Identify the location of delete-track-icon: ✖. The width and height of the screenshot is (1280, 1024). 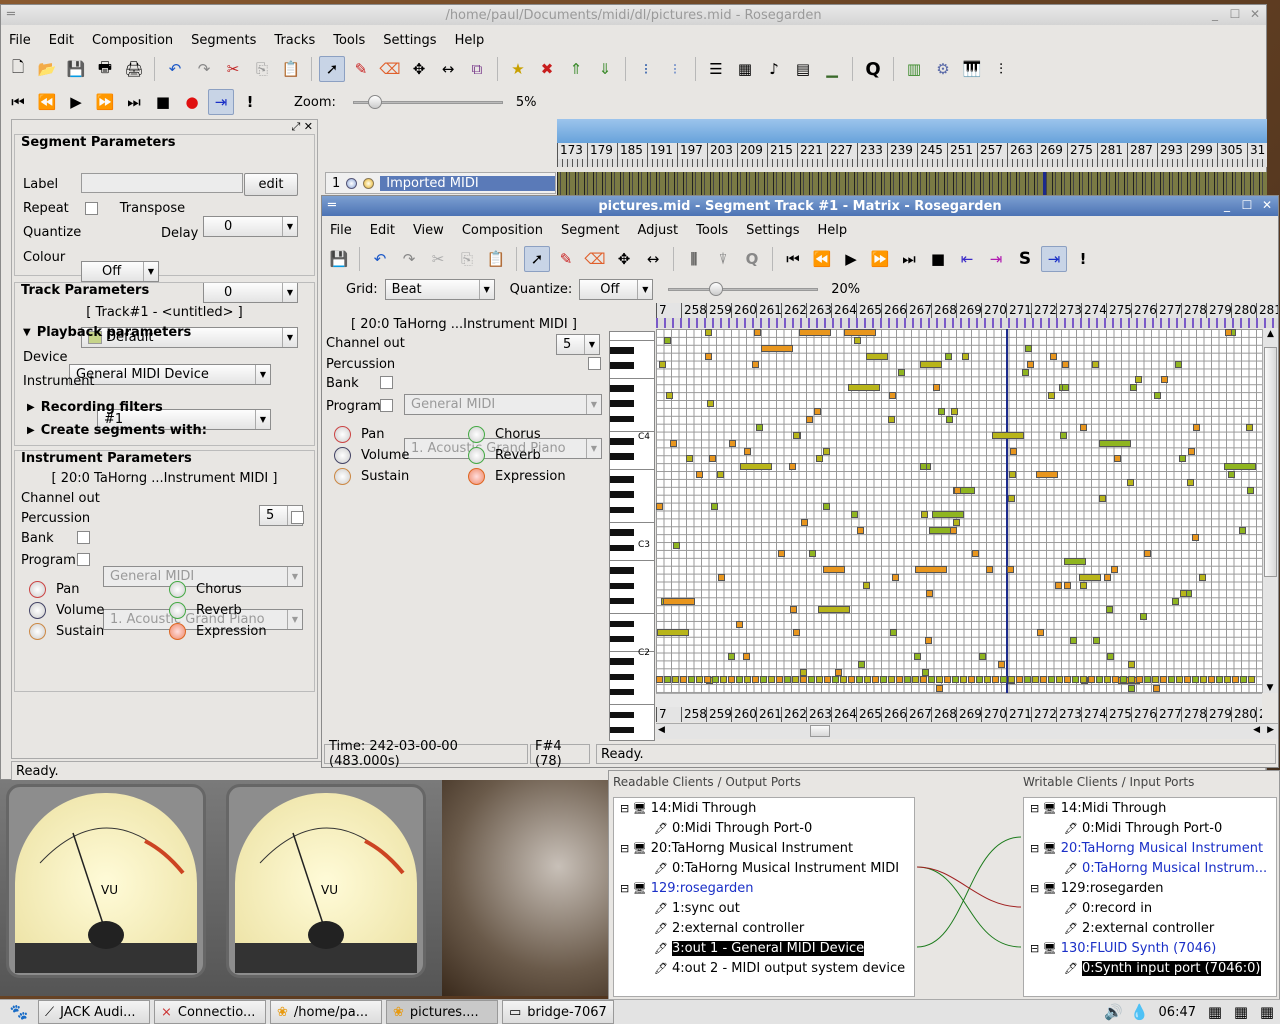
(547, 69).